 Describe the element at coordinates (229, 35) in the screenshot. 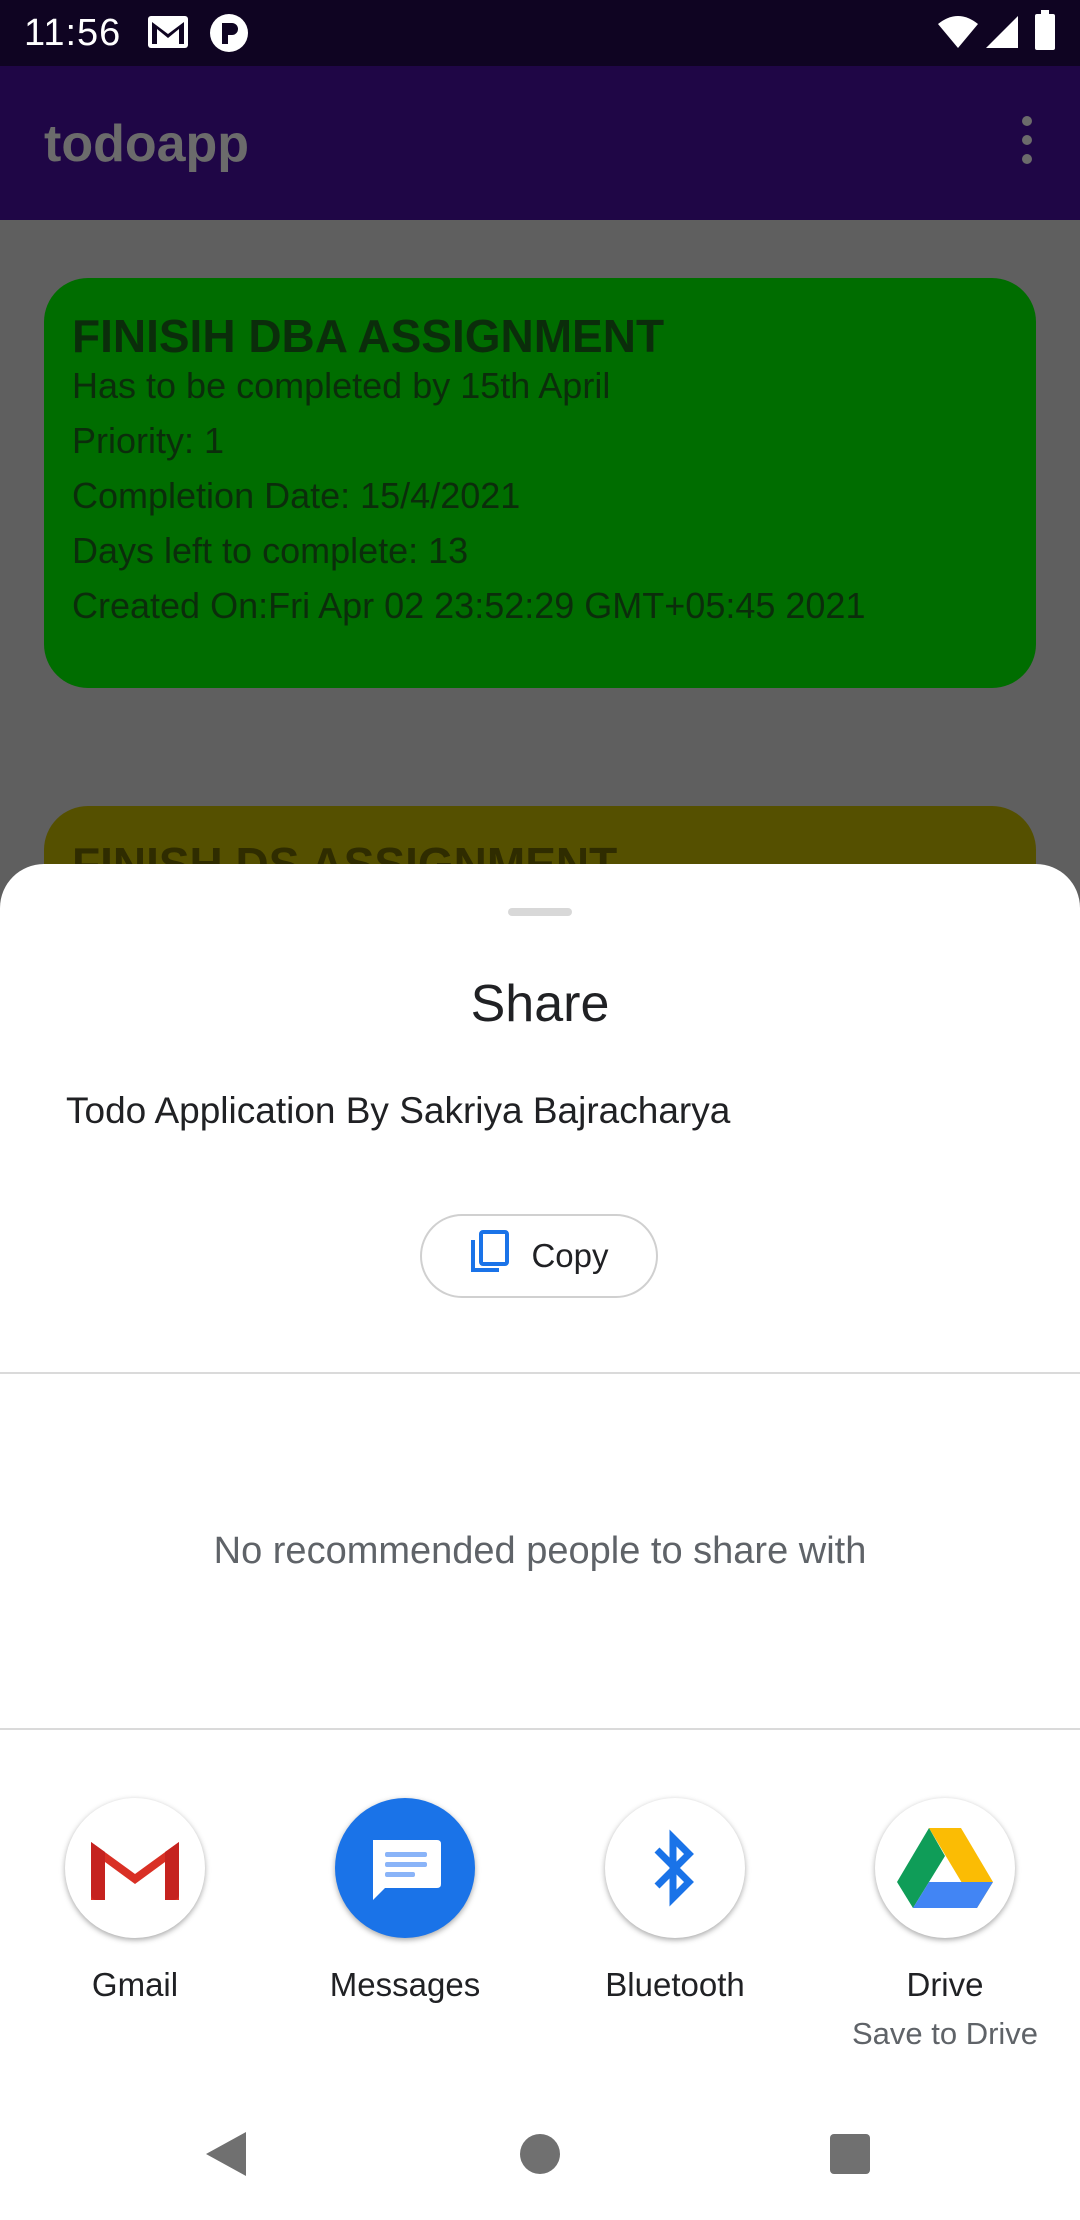

I see `app-notification-icon` at that location.